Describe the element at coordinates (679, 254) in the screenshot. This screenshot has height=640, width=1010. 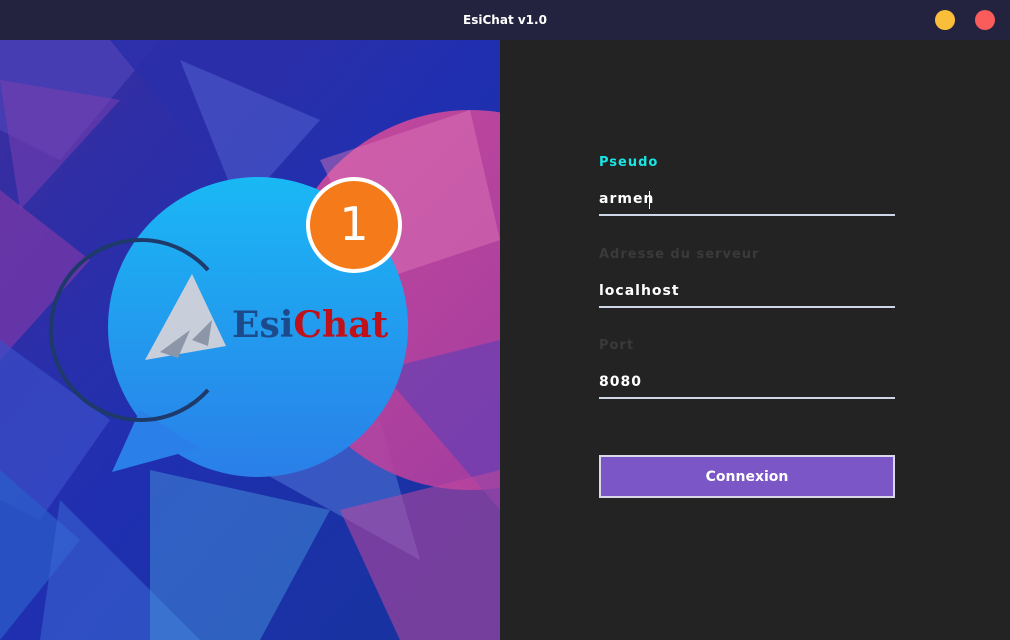
I see `server-label: Adresse du serveur` at that location.